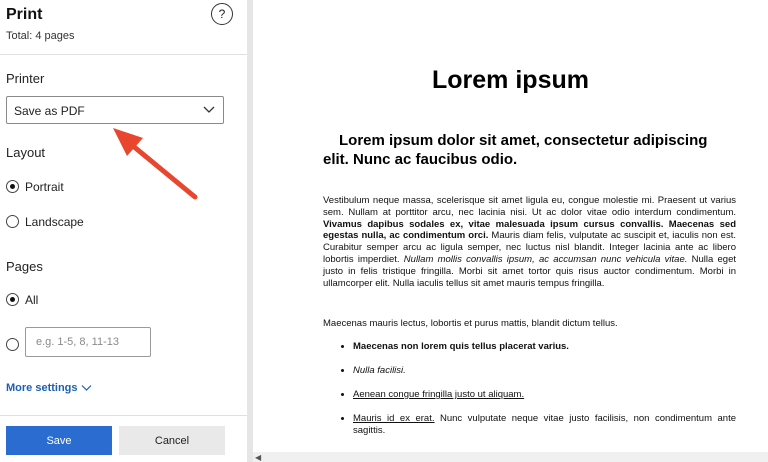 The image size is (768, 462). Describe the element at coordinates (42, 388) in the screenshot. I see `more-settings-label: More settings` at that location.